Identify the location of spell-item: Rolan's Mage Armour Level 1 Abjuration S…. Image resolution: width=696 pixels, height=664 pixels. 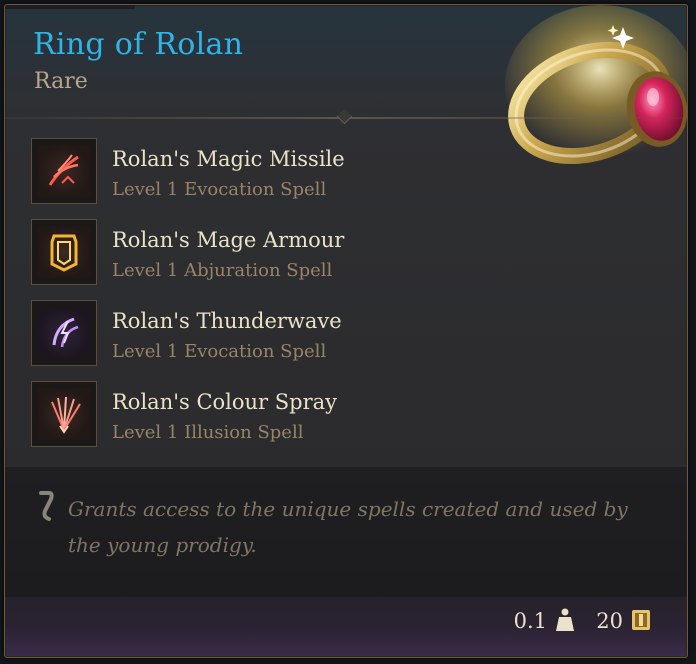
(251, 248).